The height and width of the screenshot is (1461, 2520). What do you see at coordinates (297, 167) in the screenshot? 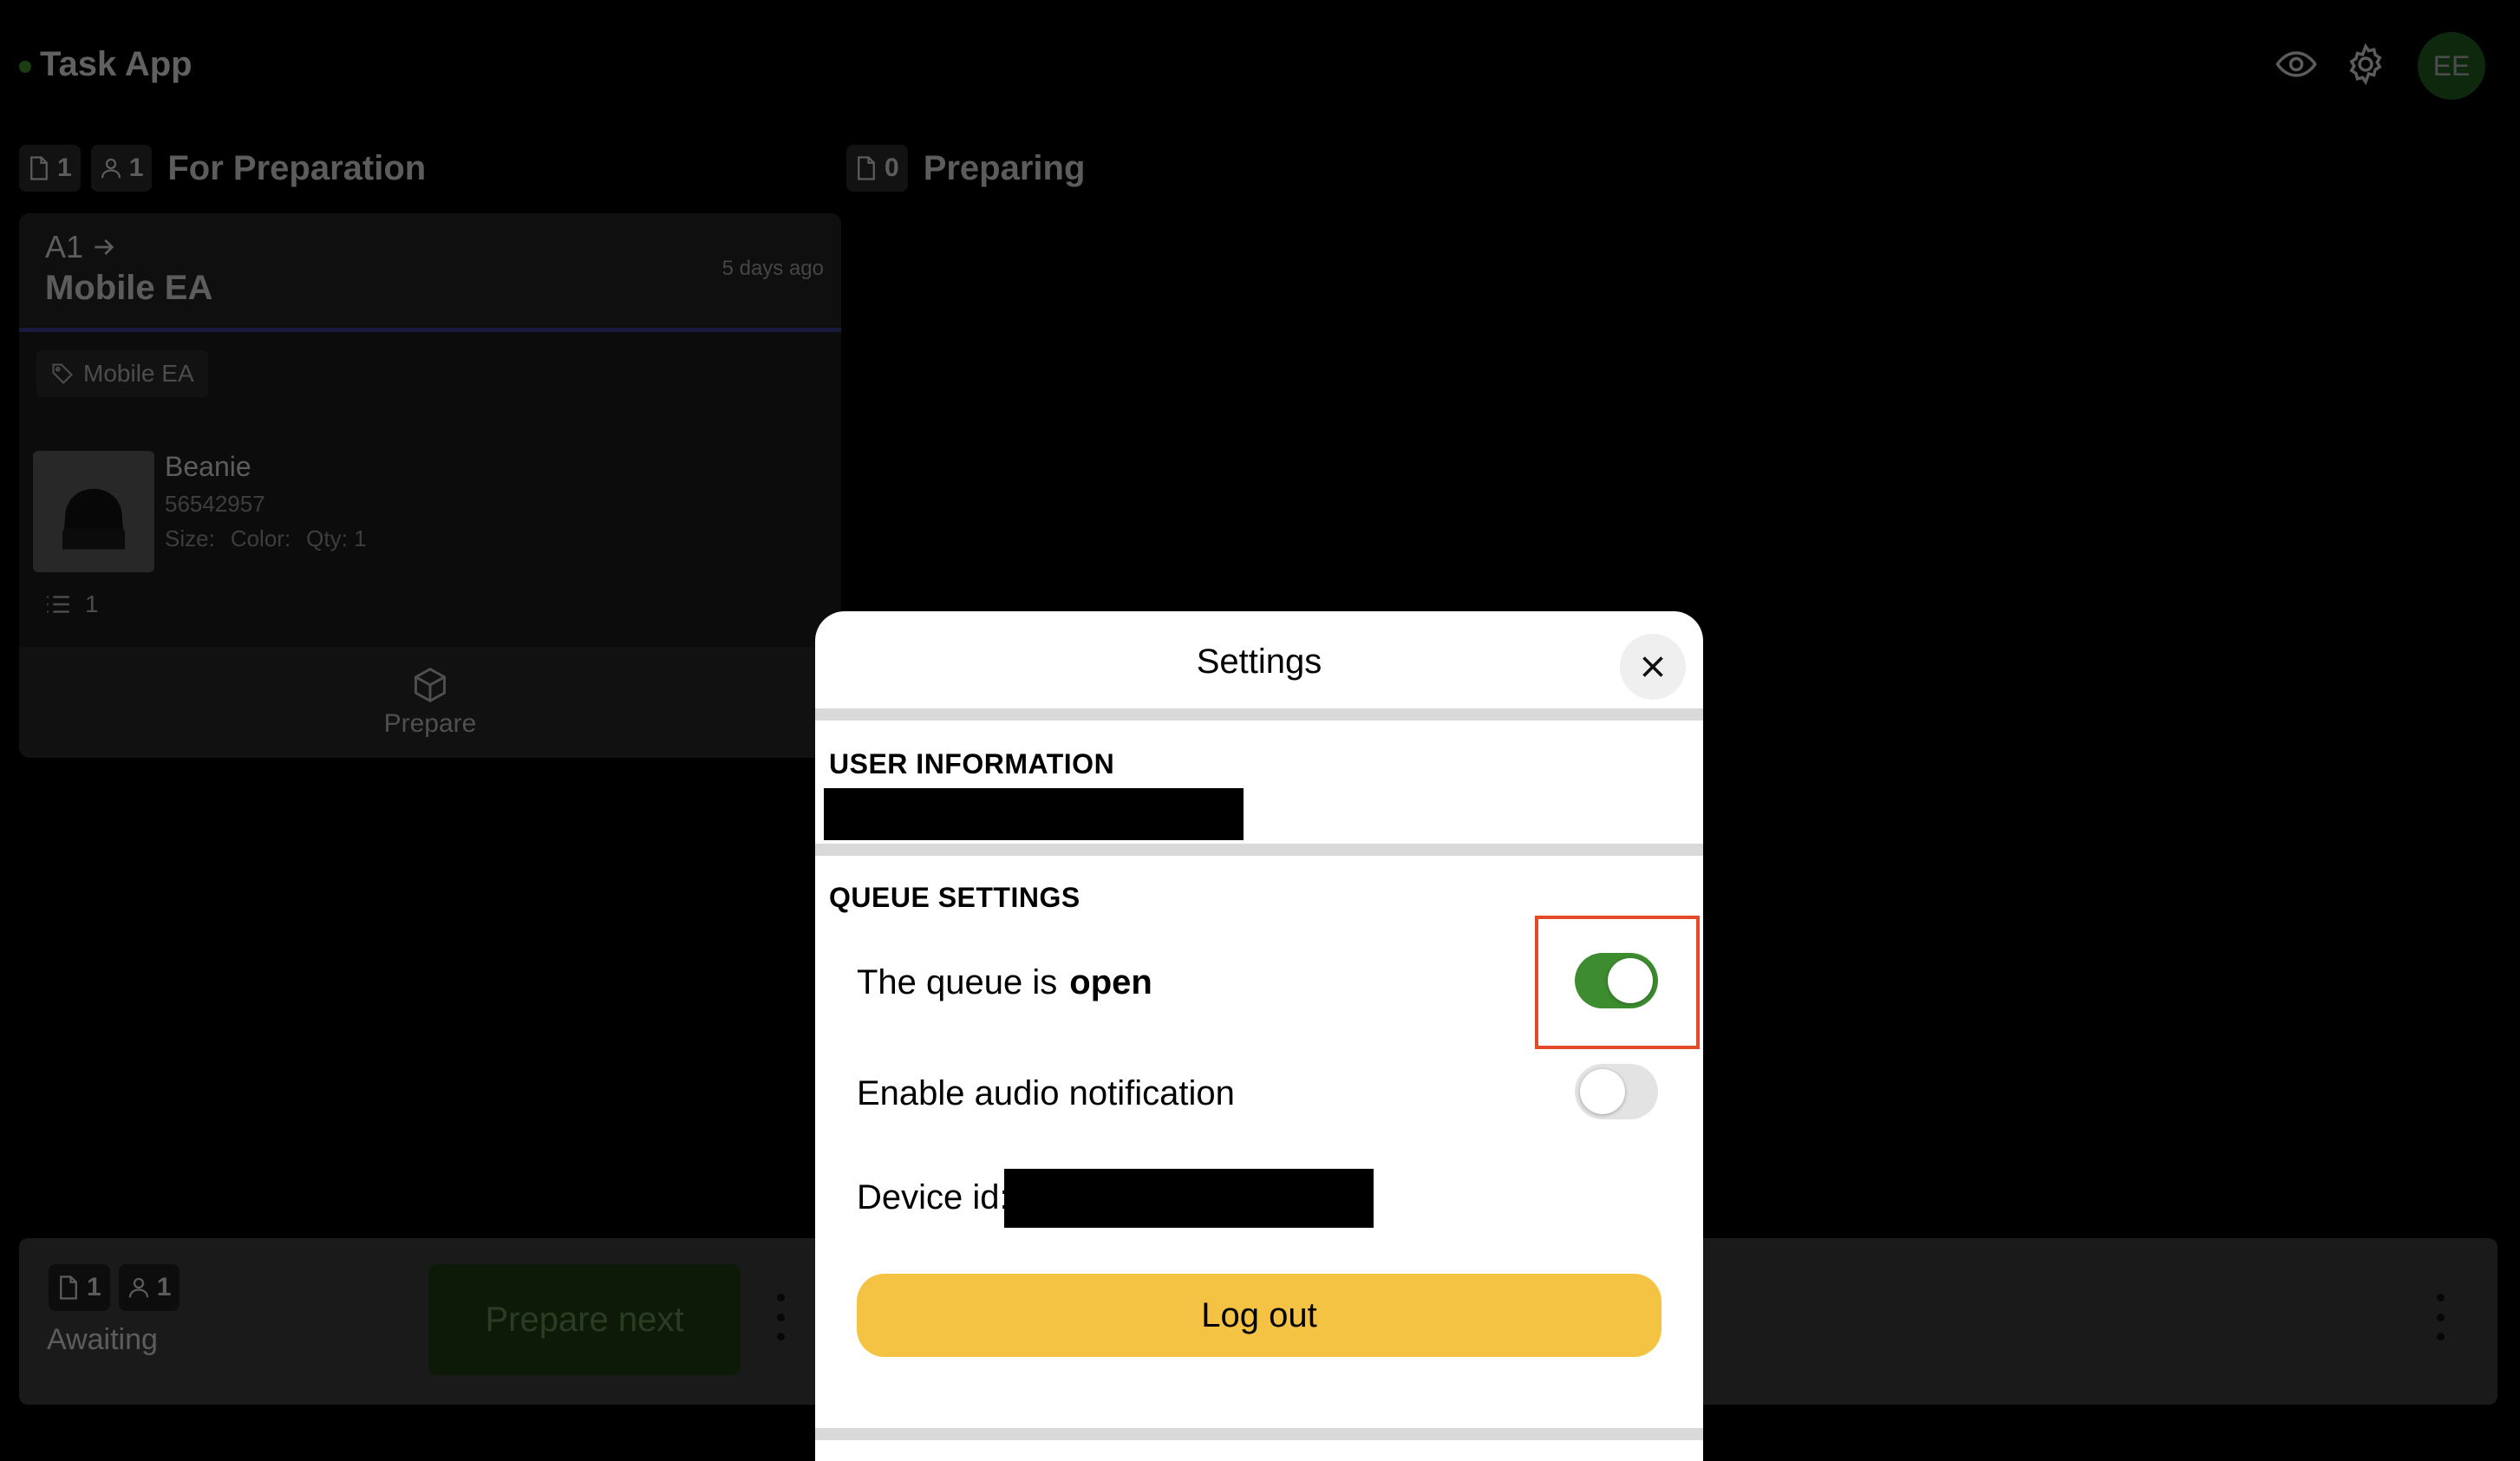
I see `column-title: For Preparation` at bounding box center [297, 167].